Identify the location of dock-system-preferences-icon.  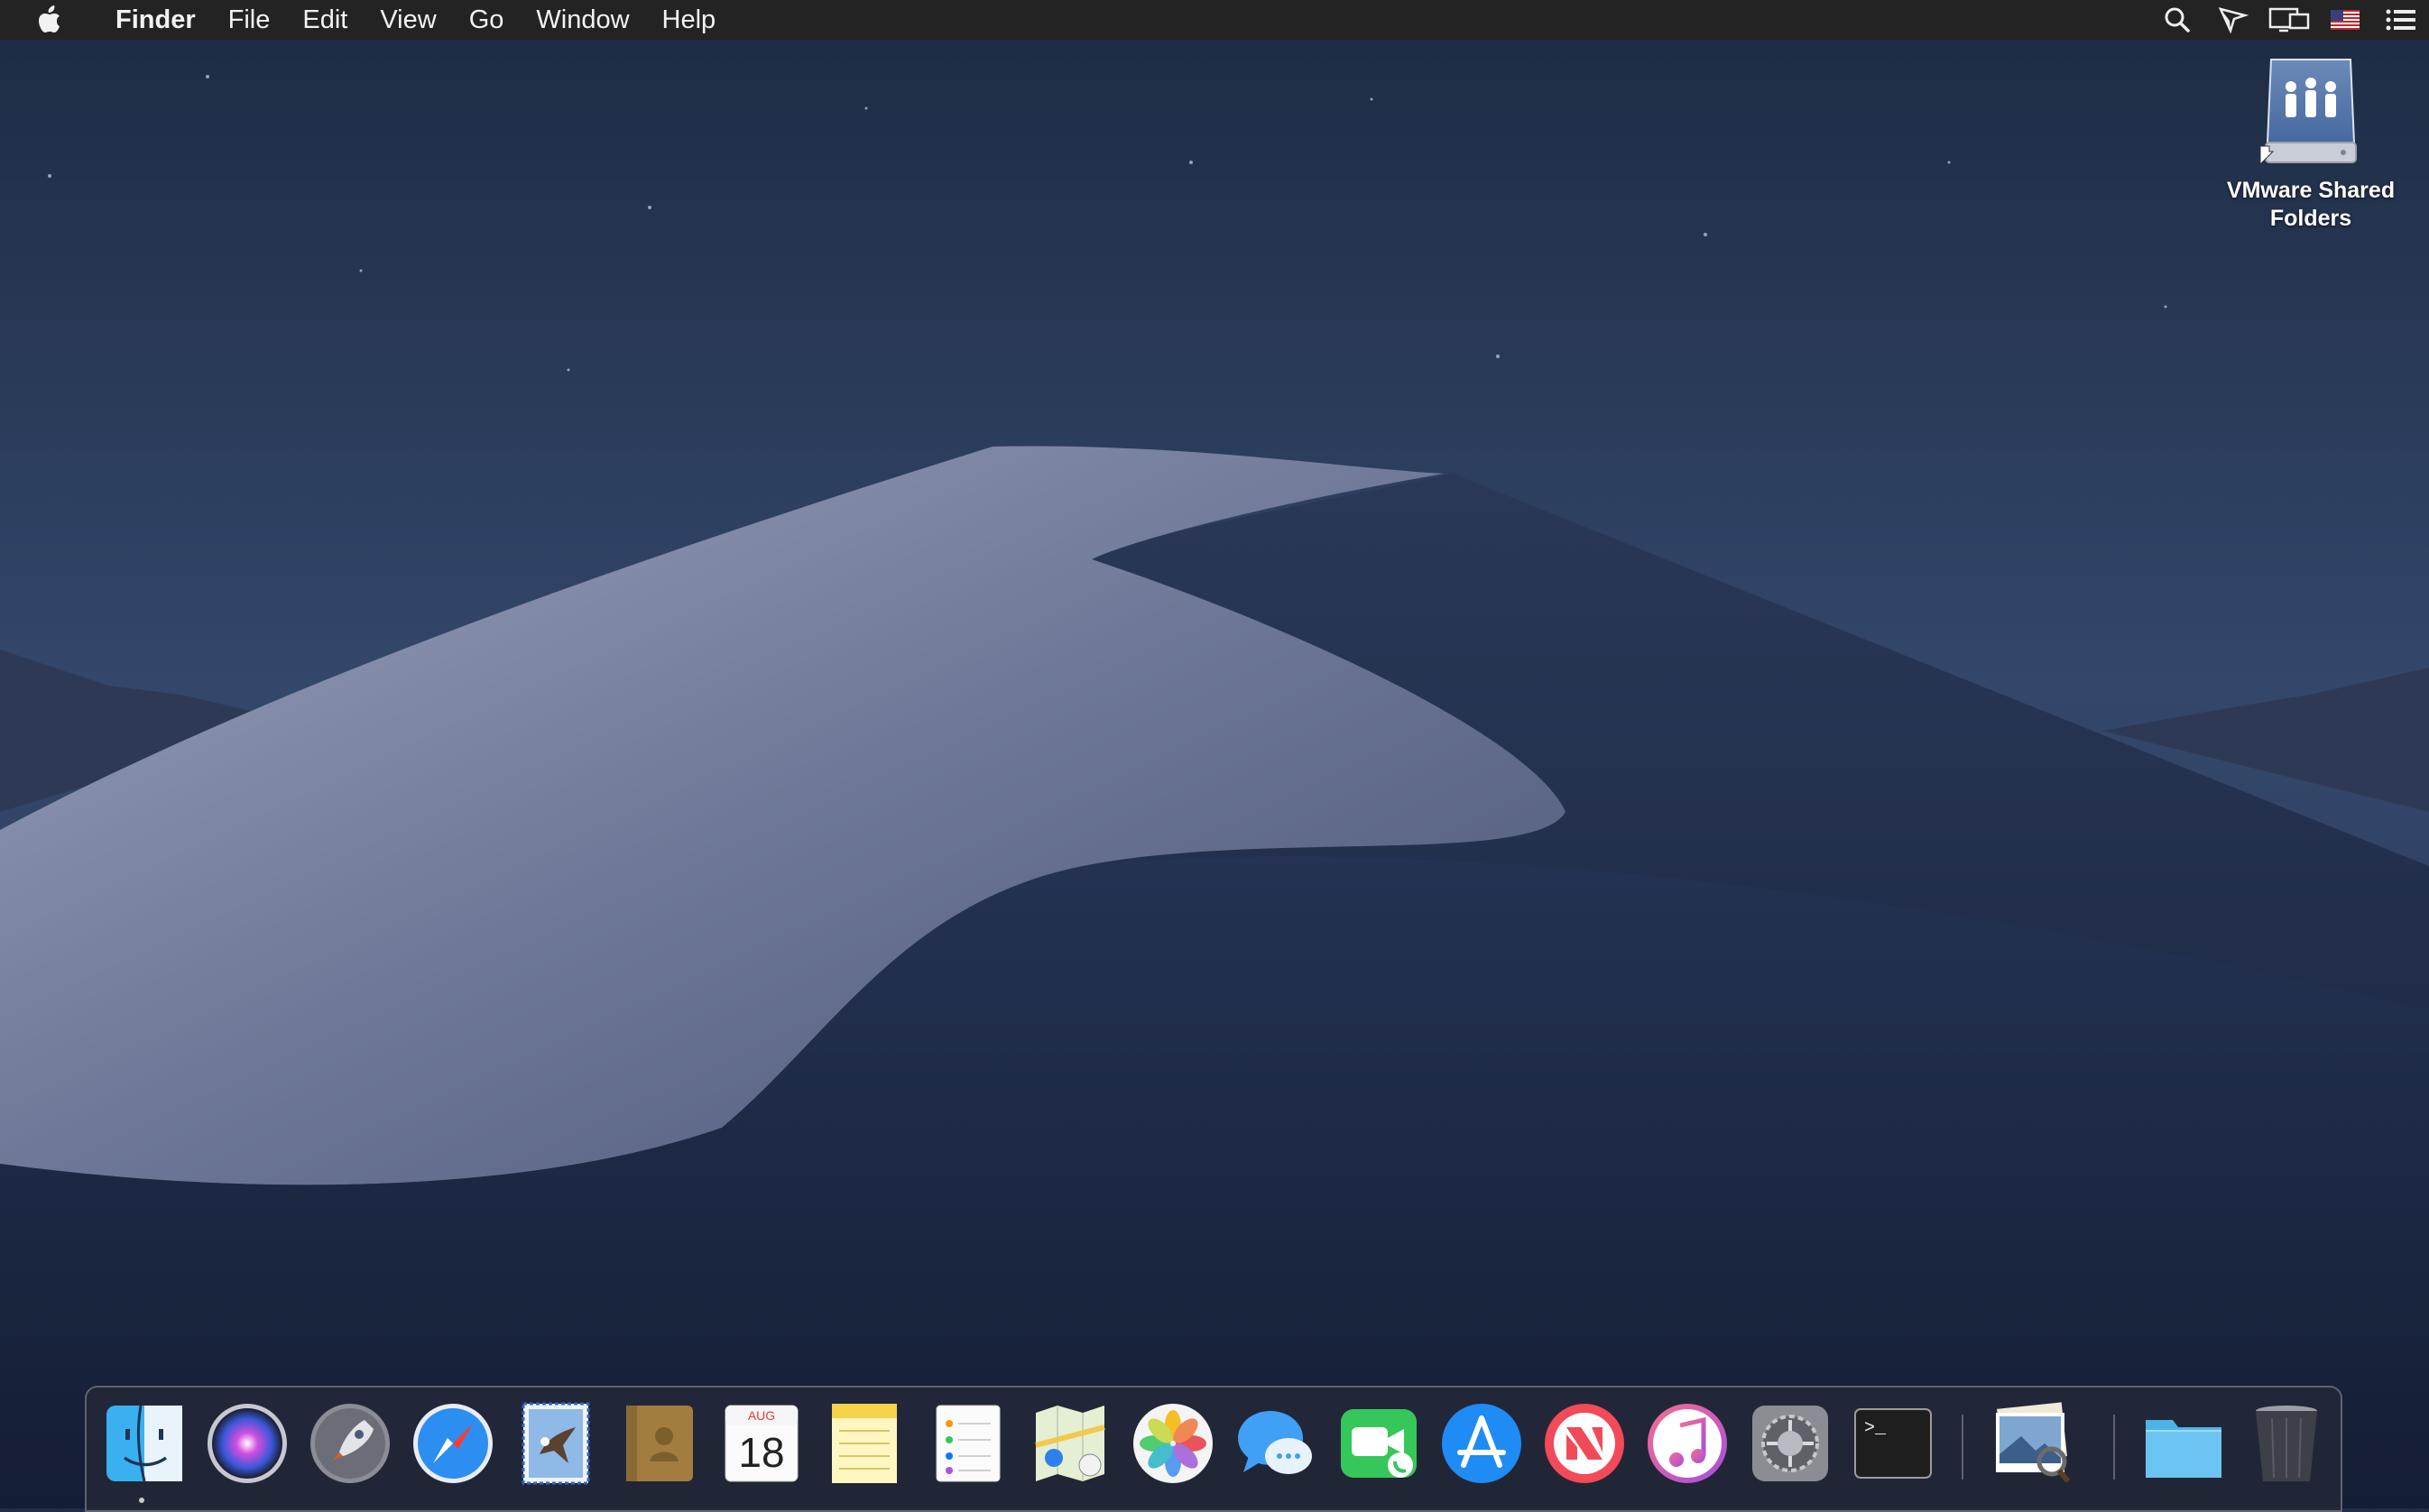
(1790, 1443).